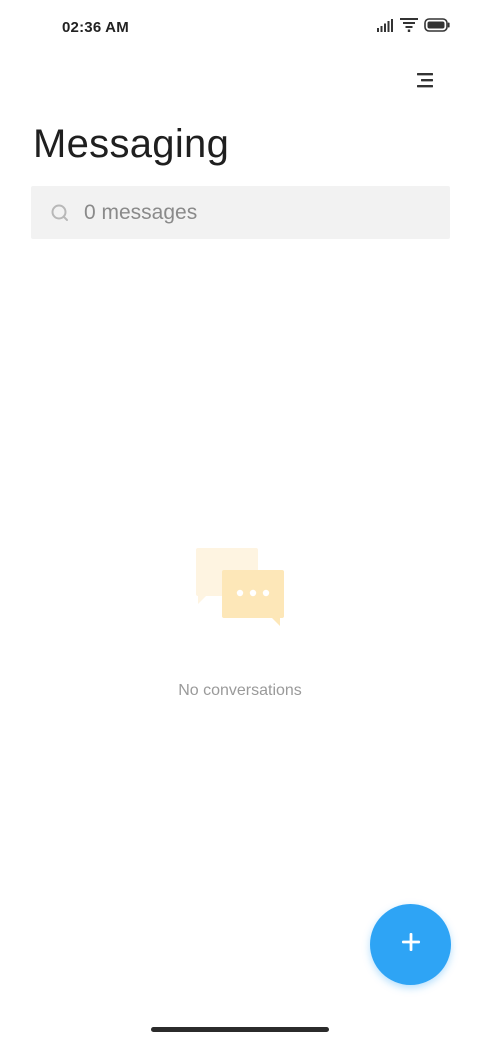  I want to click on plus-icon, so click(411, 944).